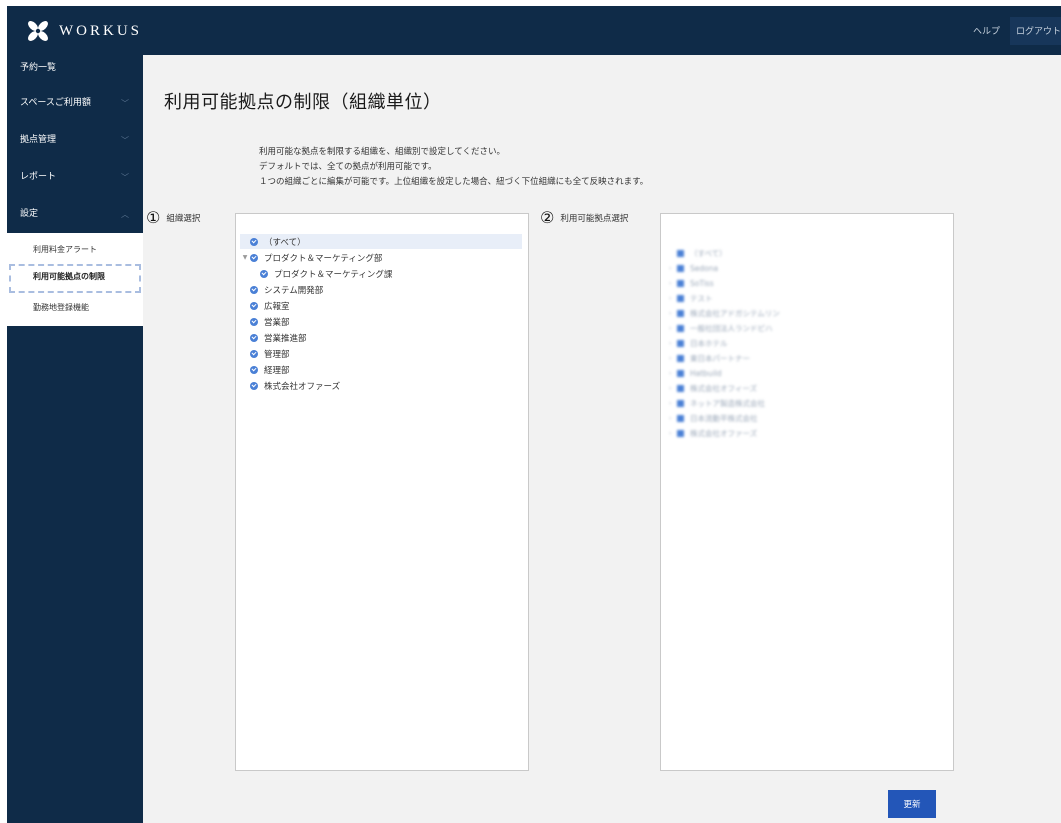 This screenshot has height=823, width=1061. I want to click on base-item: › 株式会社オフィーズ, so click(713, 388).